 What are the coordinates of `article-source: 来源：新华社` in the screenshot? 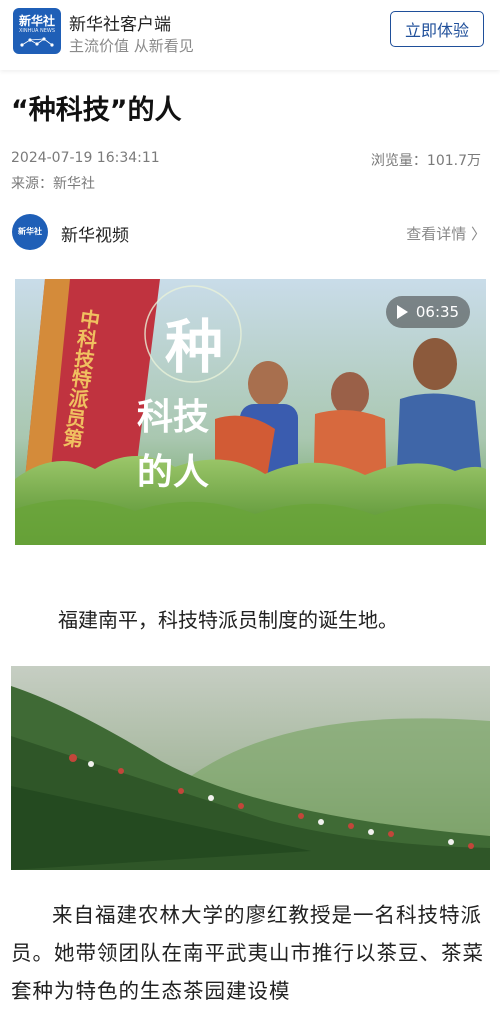 It's located at (53, 184).